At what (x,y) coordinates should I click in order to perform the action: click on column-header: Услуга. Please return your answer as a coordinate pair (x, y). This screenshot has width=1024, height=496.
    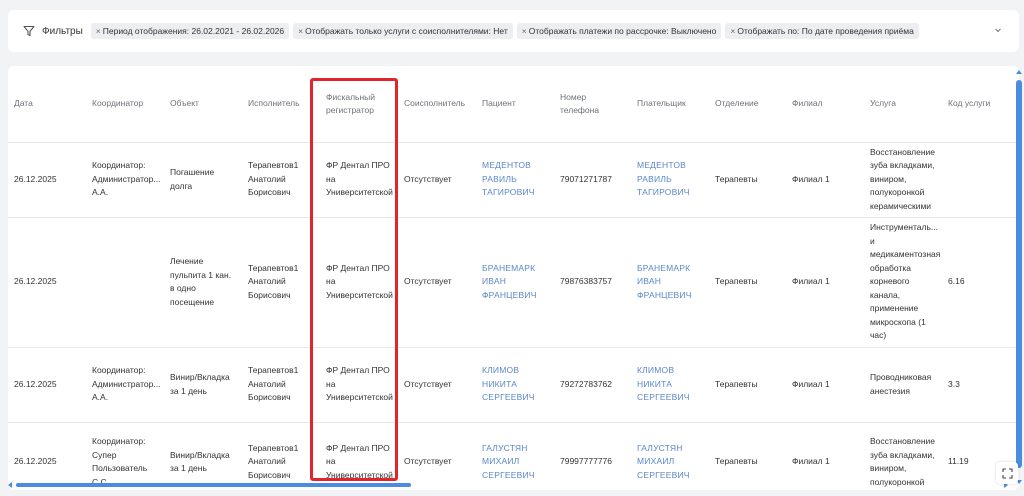
    Looking at the image, I should click on (903, 104).